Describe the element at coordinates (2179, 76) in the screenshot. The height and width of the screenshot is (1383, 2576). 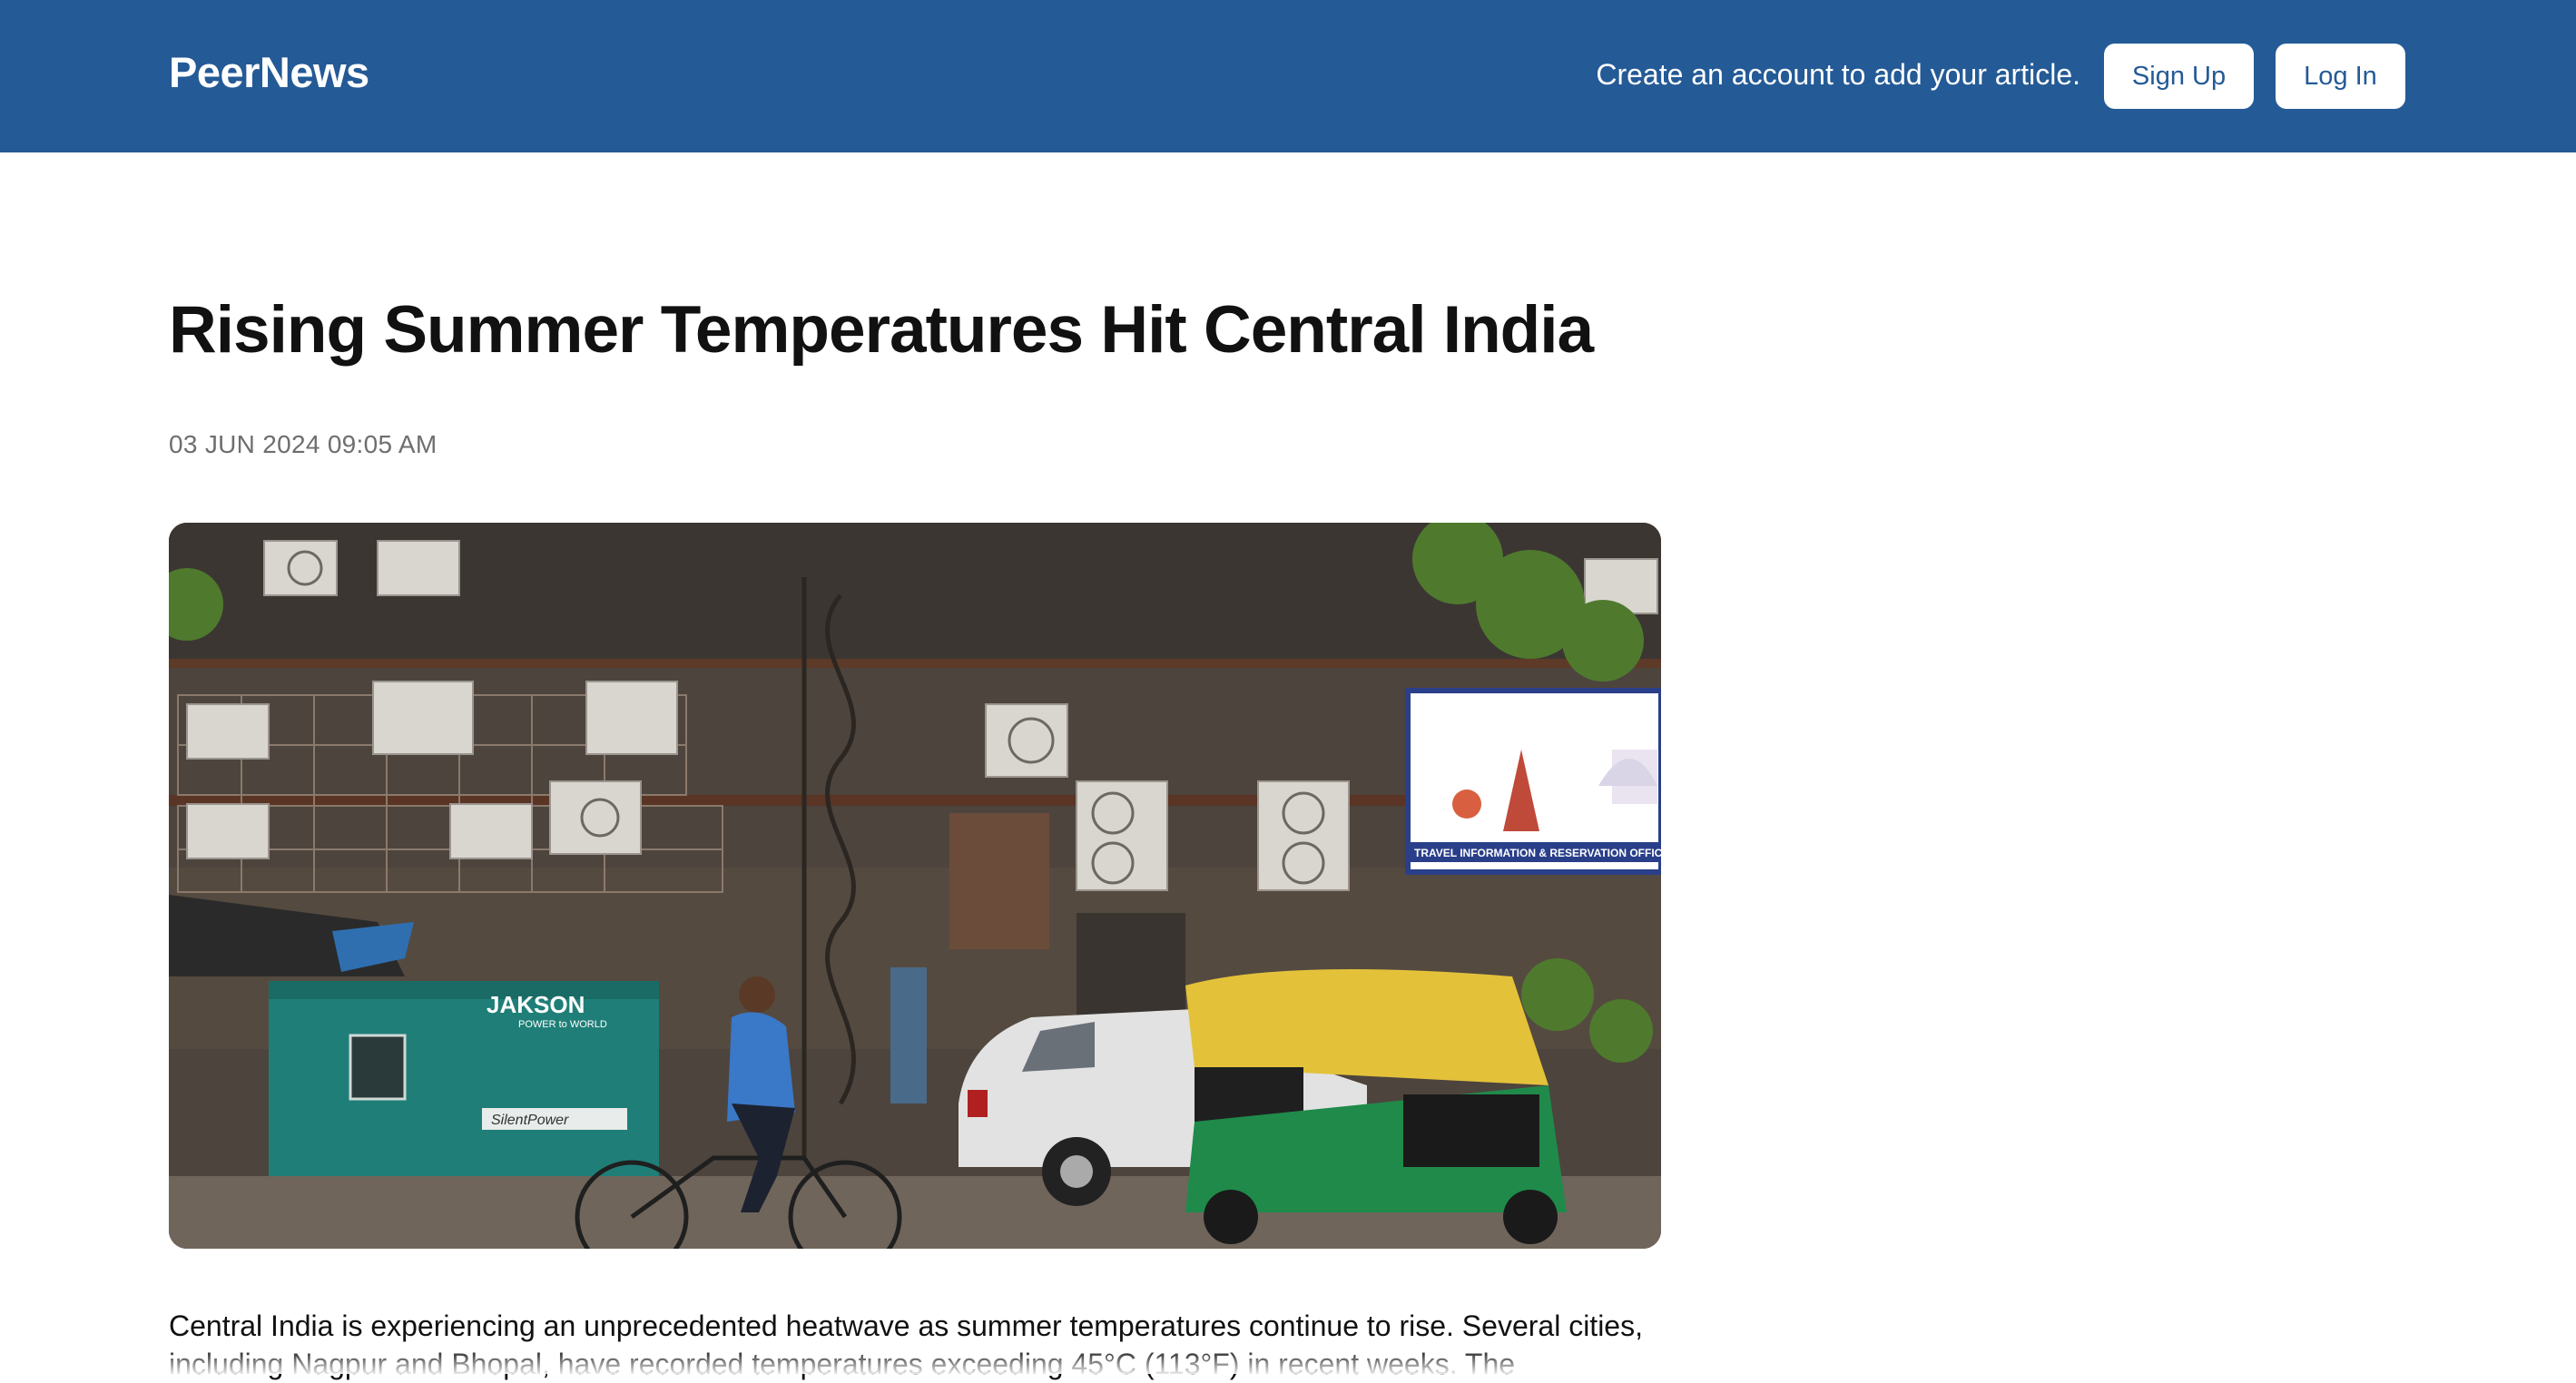
I see `sign-up-button: Sign Up` at that location.